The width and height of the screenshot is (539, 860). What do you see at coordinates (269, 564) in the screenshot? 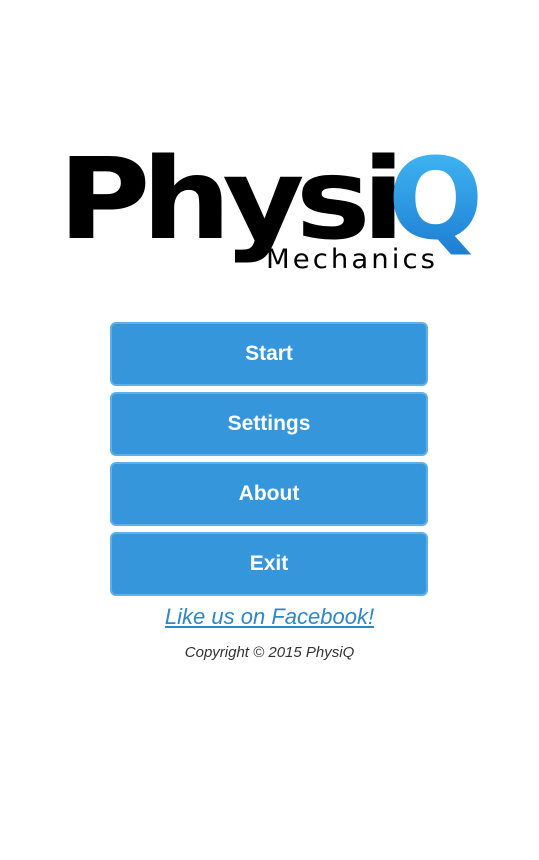
I see `exit-button: Exit` at bounding box center [269, 564].